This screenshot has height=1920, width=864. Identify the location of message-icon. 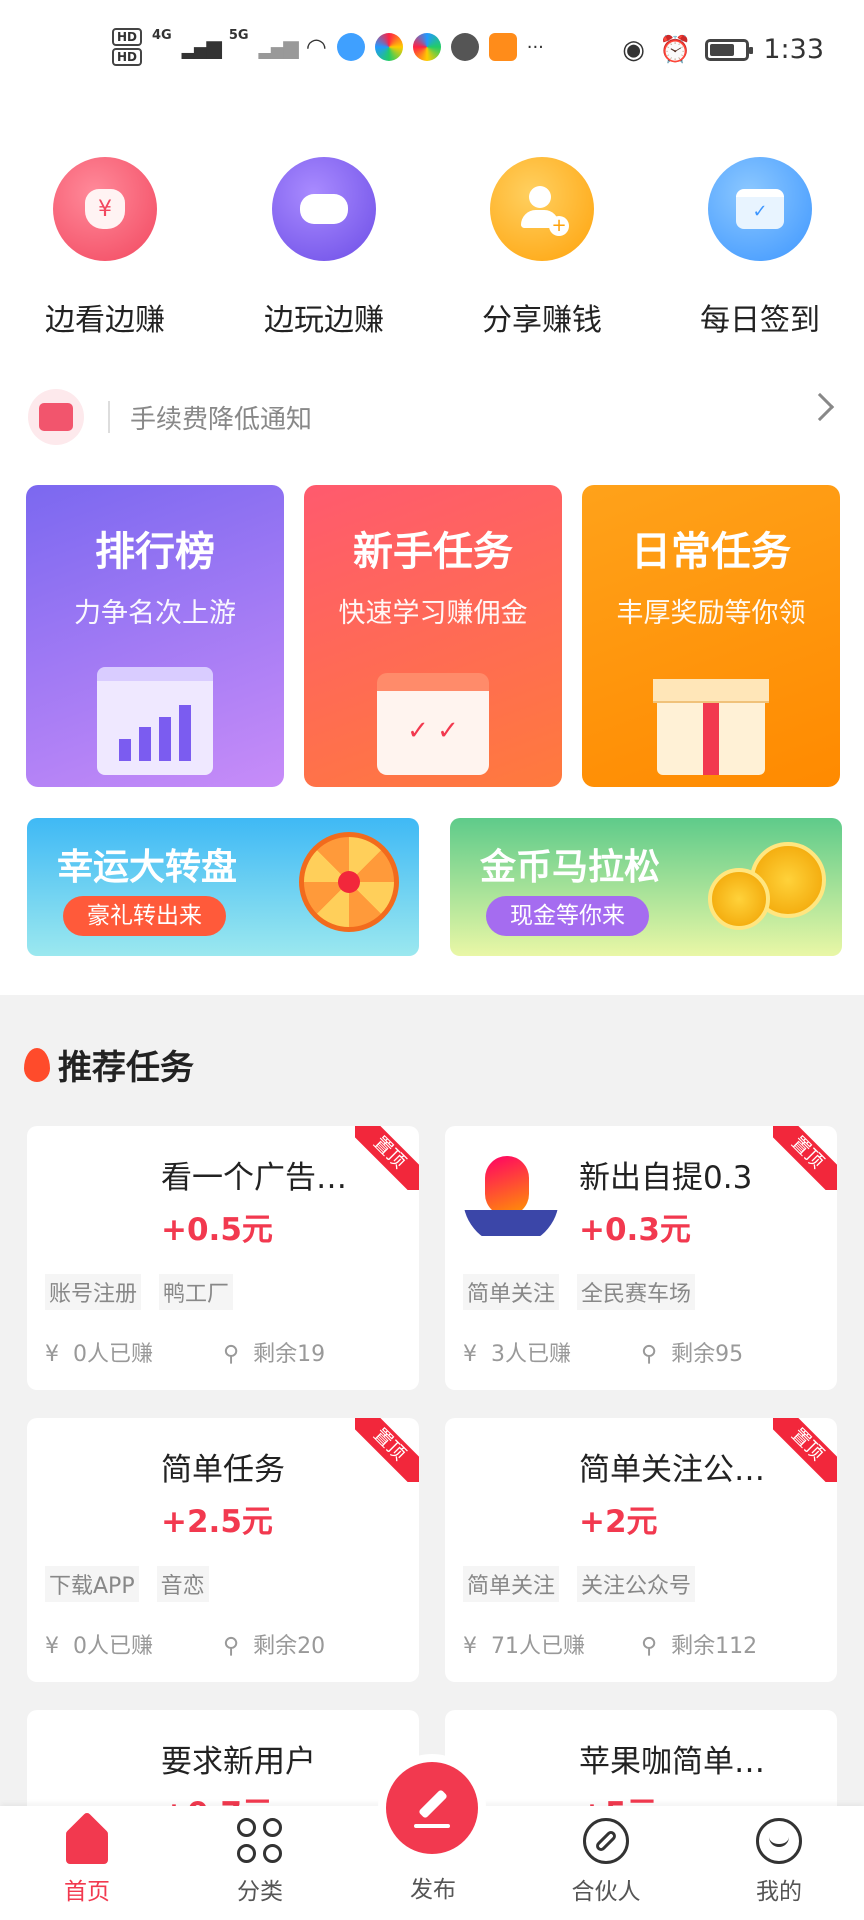
(464, 47).